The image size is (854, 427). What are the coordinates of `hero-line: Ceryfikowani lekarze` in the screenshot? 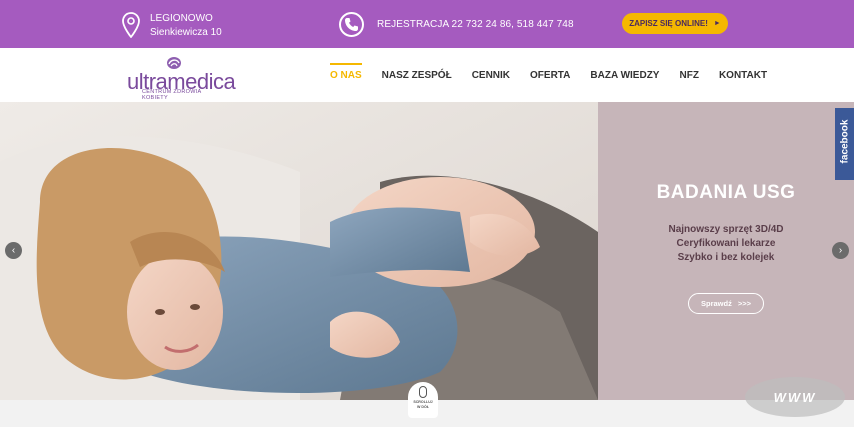 It's located at (726, 243).